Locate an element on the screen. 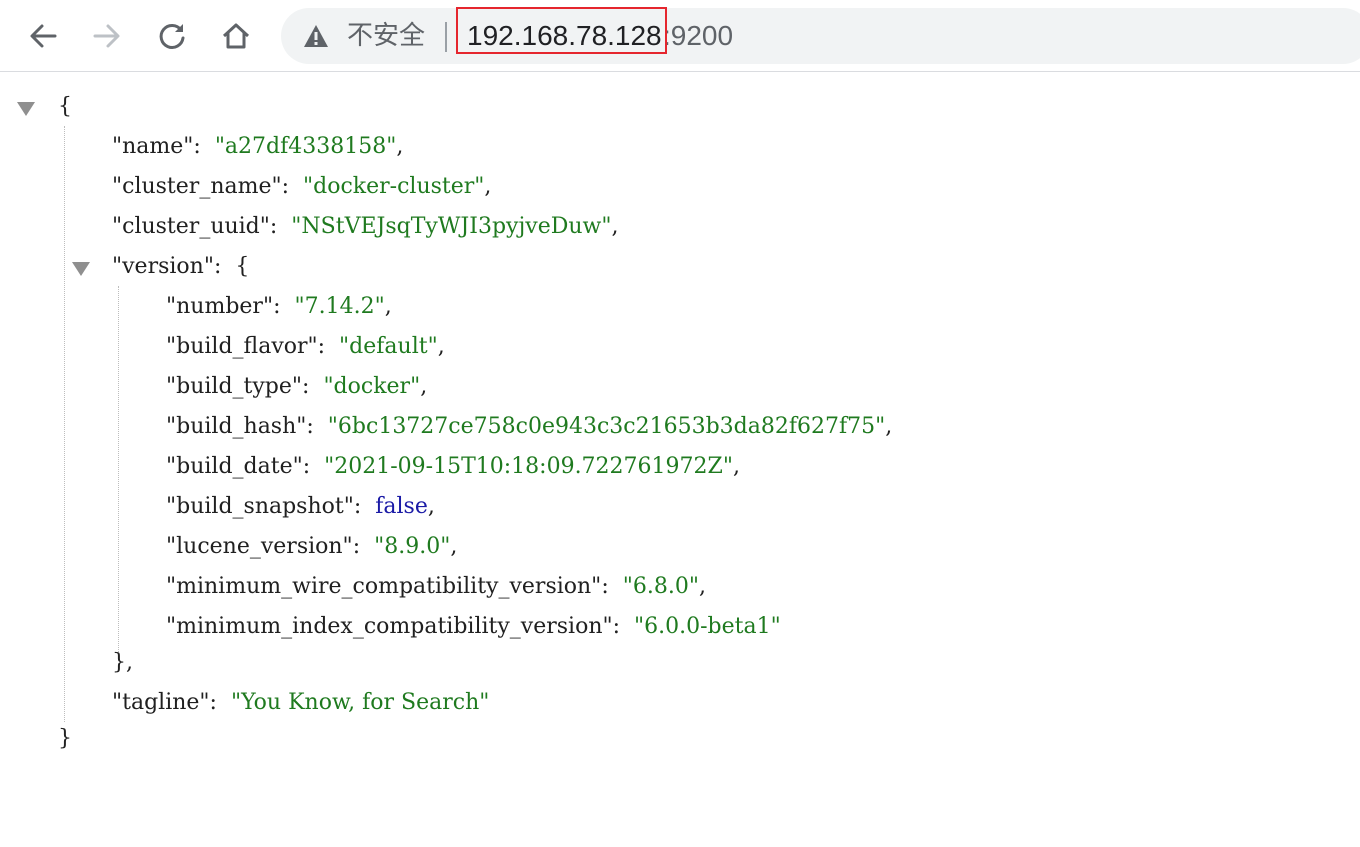  reload-button is located at coordinates (172, 36).